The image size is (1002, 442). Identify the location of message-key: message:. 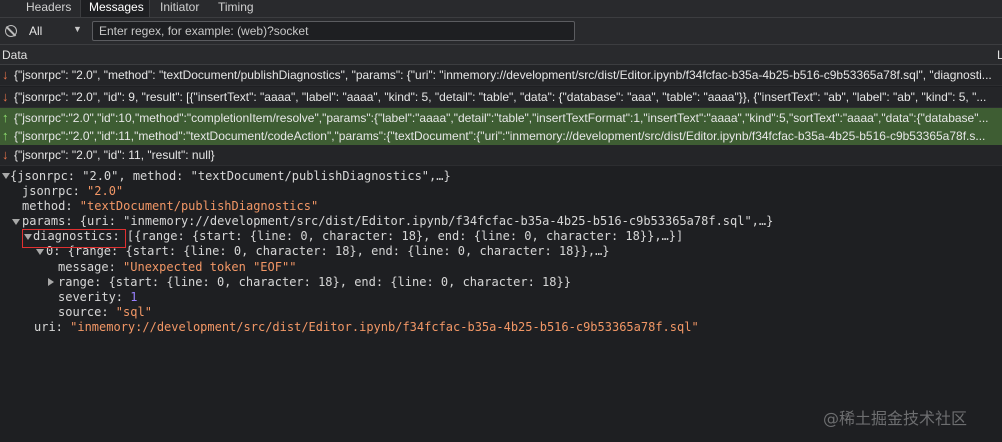
(91, 267).